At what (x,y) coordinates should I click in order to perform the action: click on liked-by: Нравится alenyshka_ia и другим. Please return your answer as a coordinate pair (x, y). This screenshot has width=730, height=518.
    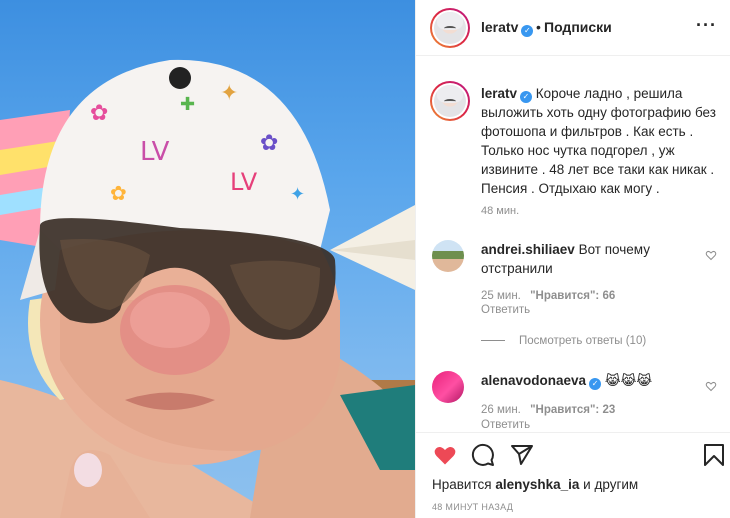
    Looking at the image, I should click on (535, 484).